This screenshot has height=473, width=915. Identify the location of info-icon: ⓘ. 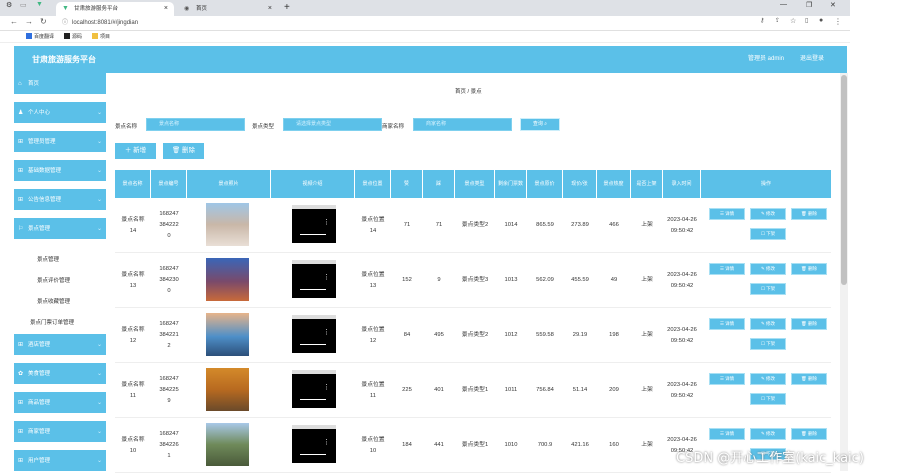
(65, 23).